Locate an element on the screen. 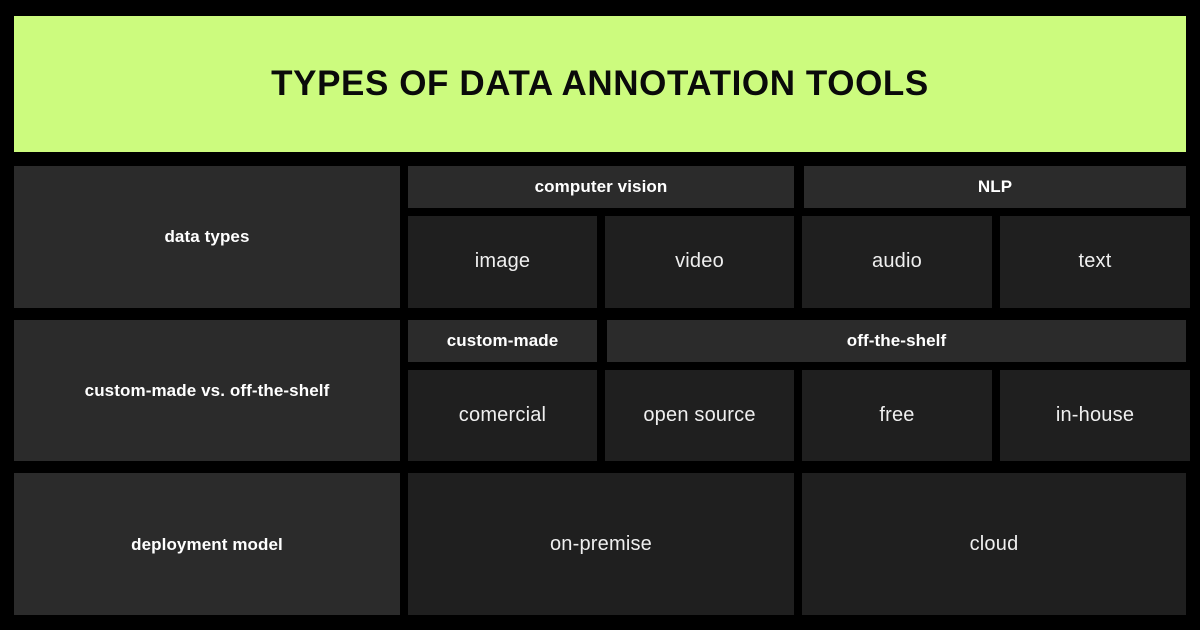 The height and width of the screenshot is (630, 1200). value-label: on-premise is located at coordinates (601, 543).